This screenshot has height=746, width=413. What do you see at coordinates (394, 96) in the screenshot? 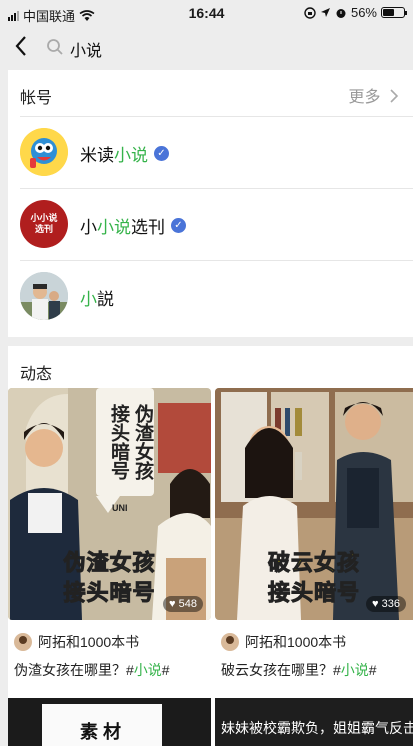
I see `chevron-right-icon` at bounding box center [394, 96].